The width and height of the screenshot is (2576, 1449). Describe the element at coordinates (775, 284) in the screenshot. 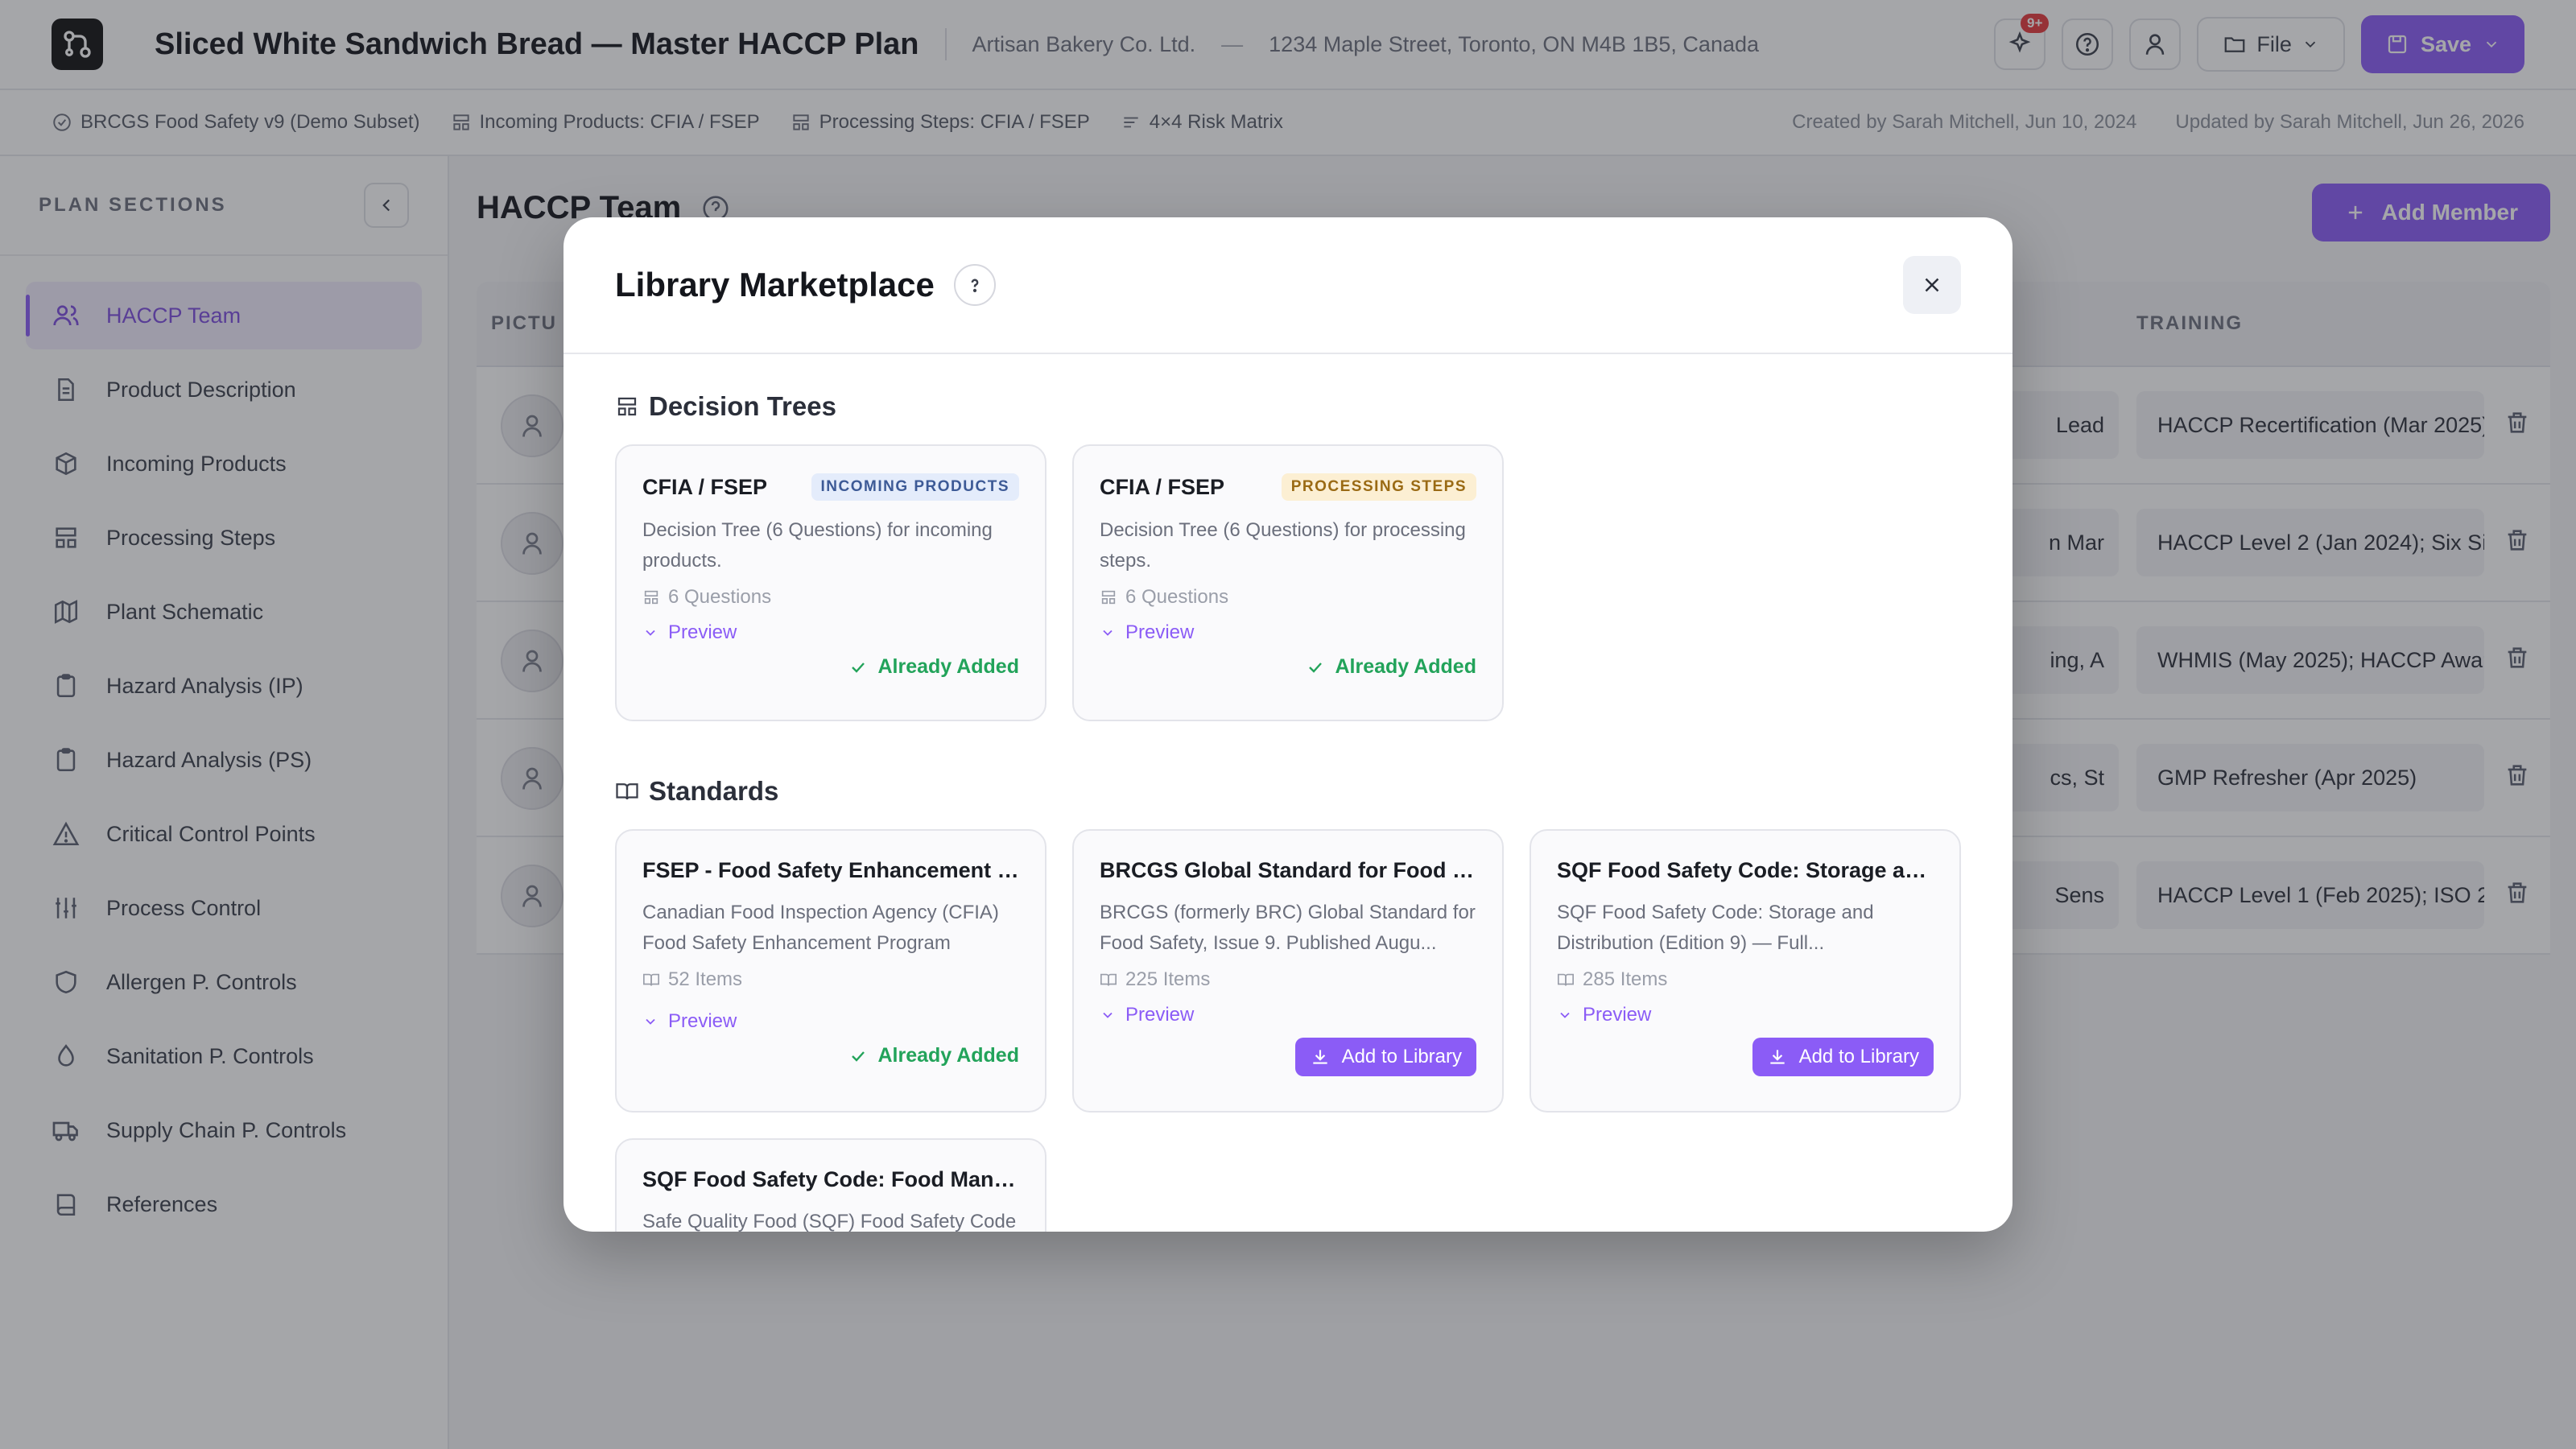

I see `modal-title: Library Marketplace` at that location.